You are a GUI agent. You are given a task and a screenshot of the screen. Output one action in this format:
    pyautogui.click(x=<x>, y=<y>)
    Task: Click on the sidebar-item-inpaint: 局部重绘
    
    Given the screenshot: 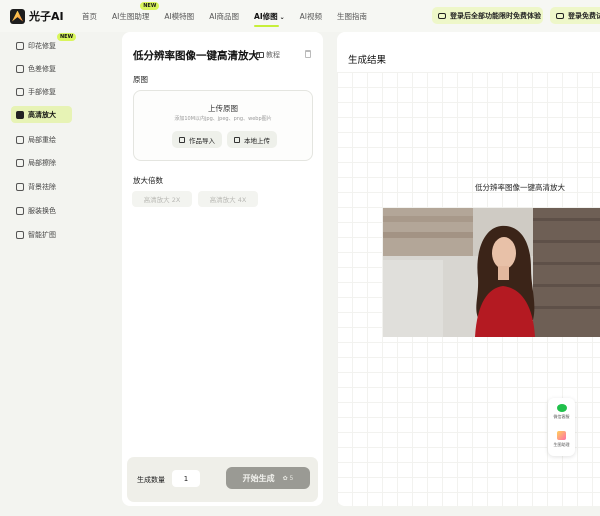 What is the action you would take?
    pyautogui.click(x=41, y=139)
    